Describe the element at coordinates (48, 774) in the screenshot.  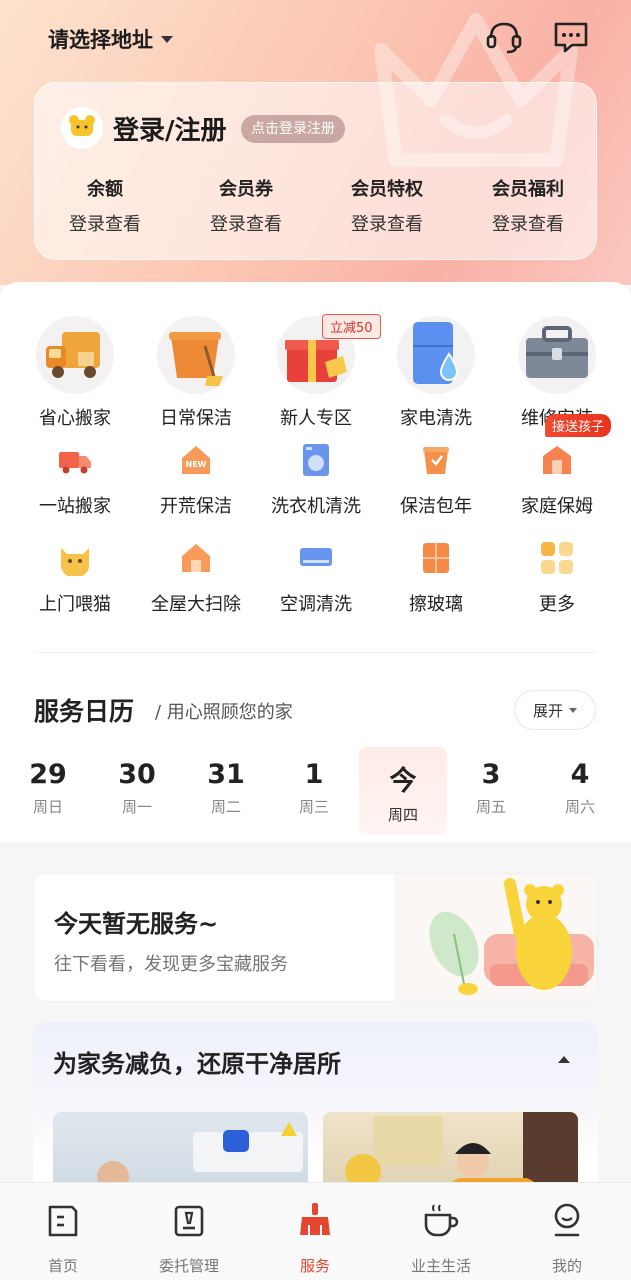
I see `day-number: 29` at that location.